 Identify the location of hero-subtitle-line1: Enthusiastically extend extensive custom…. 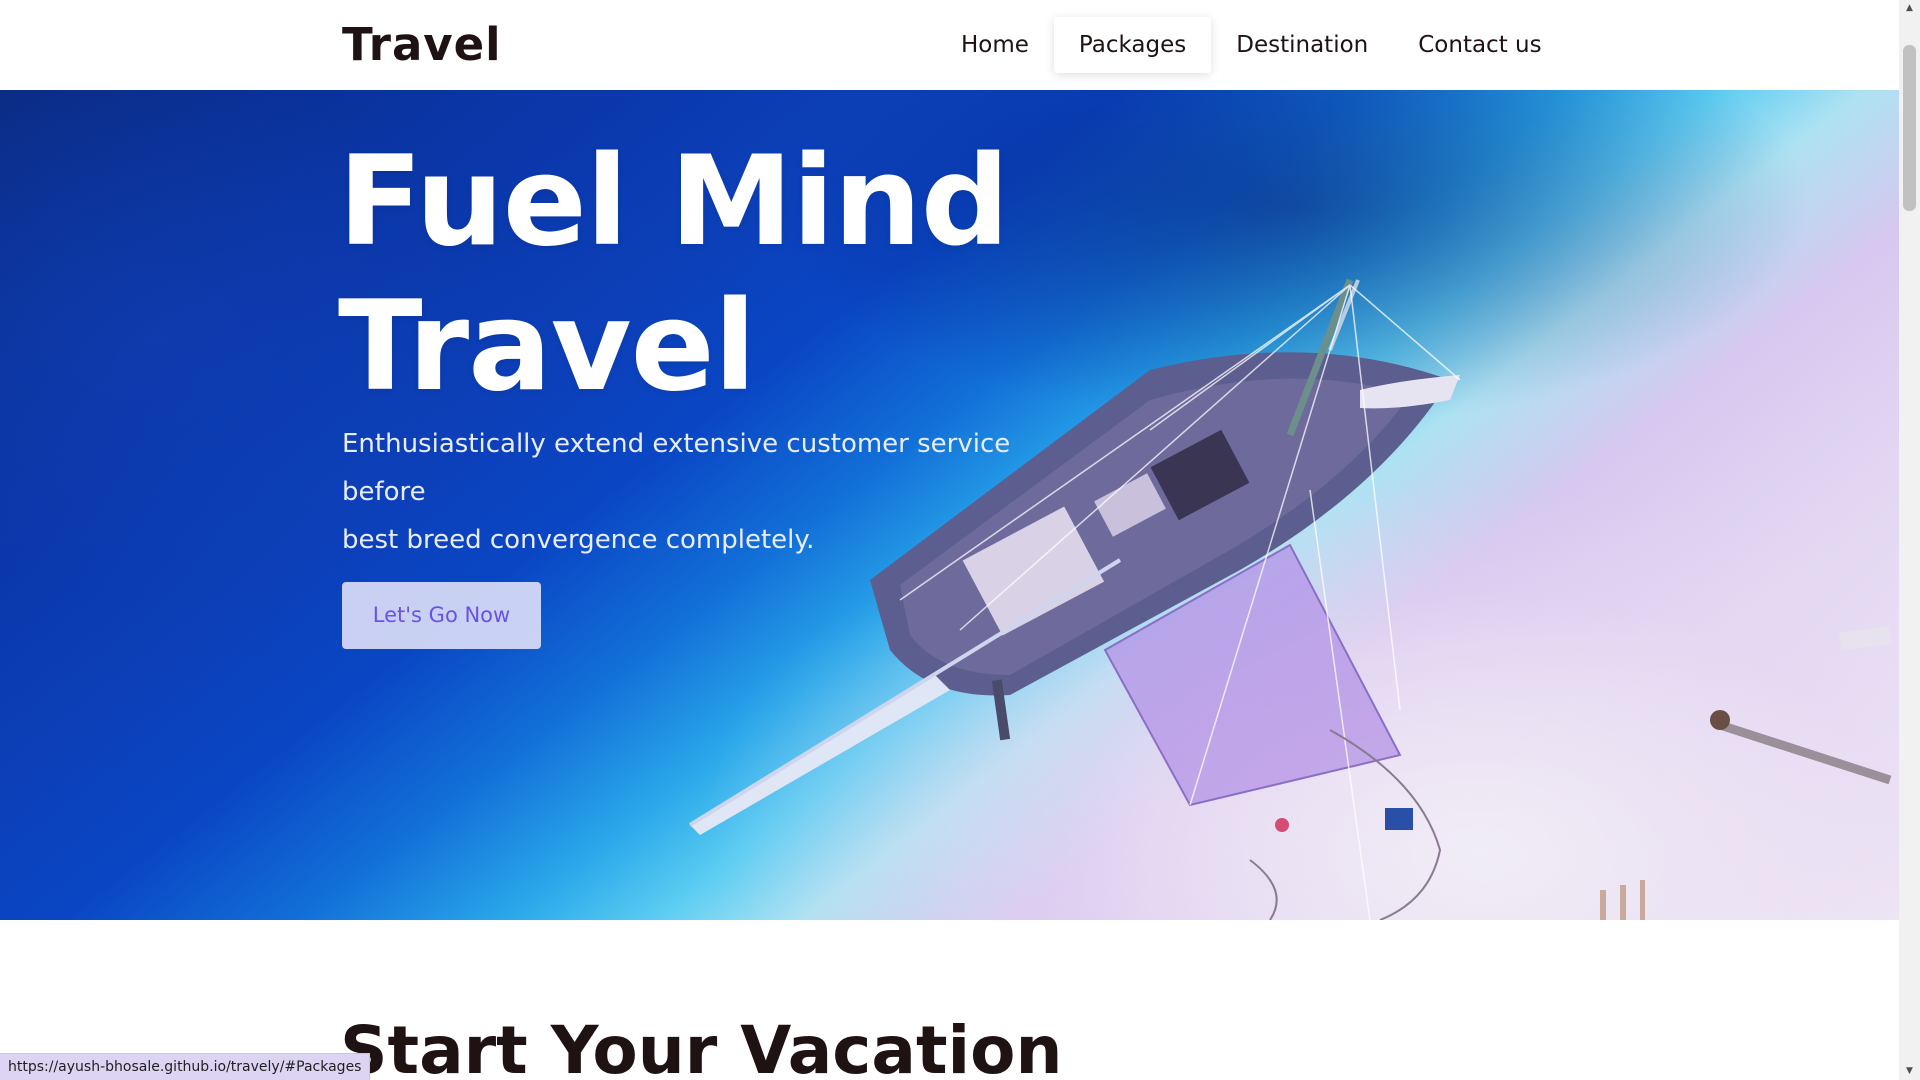
(676, 468).